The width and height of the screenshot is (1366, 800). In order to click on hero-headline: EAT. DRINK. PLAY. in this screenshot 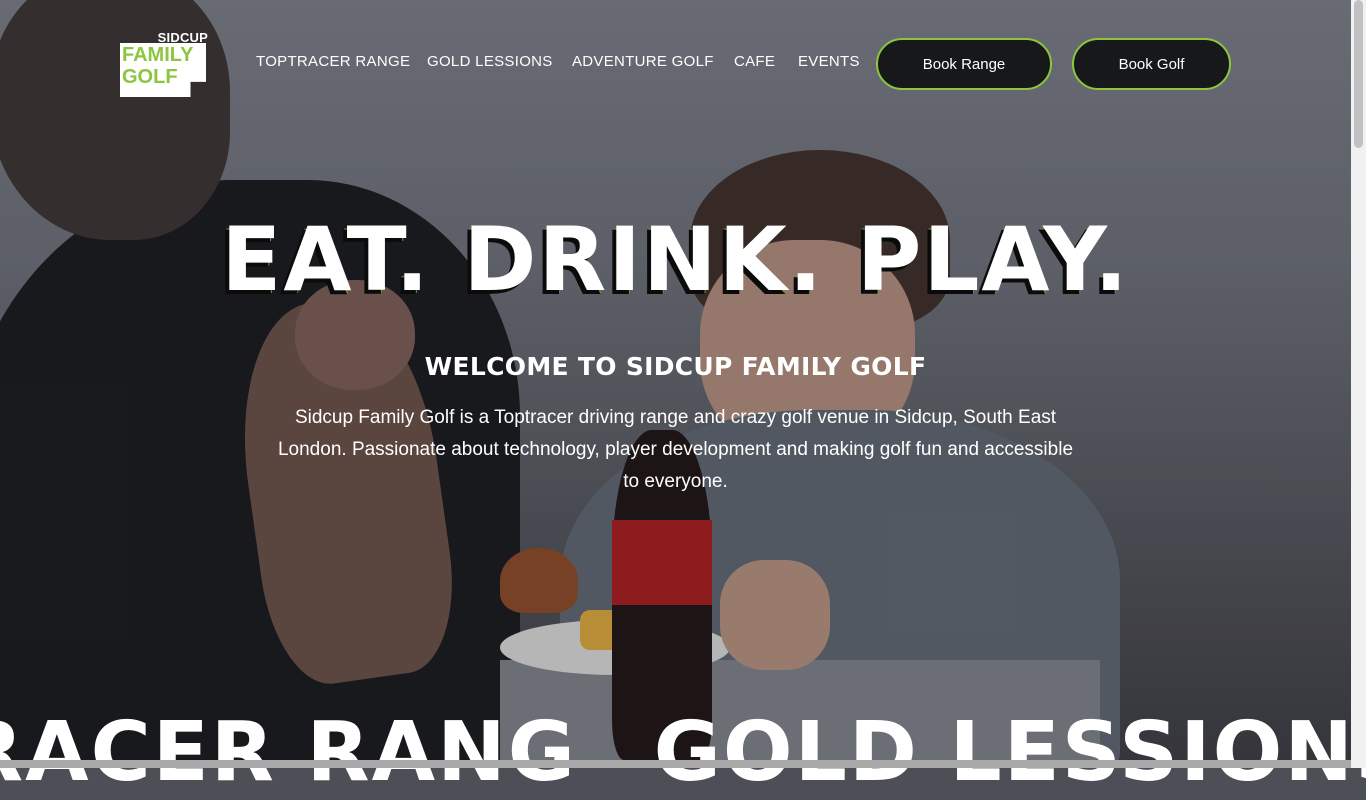, I will do `click(675, 259)`.